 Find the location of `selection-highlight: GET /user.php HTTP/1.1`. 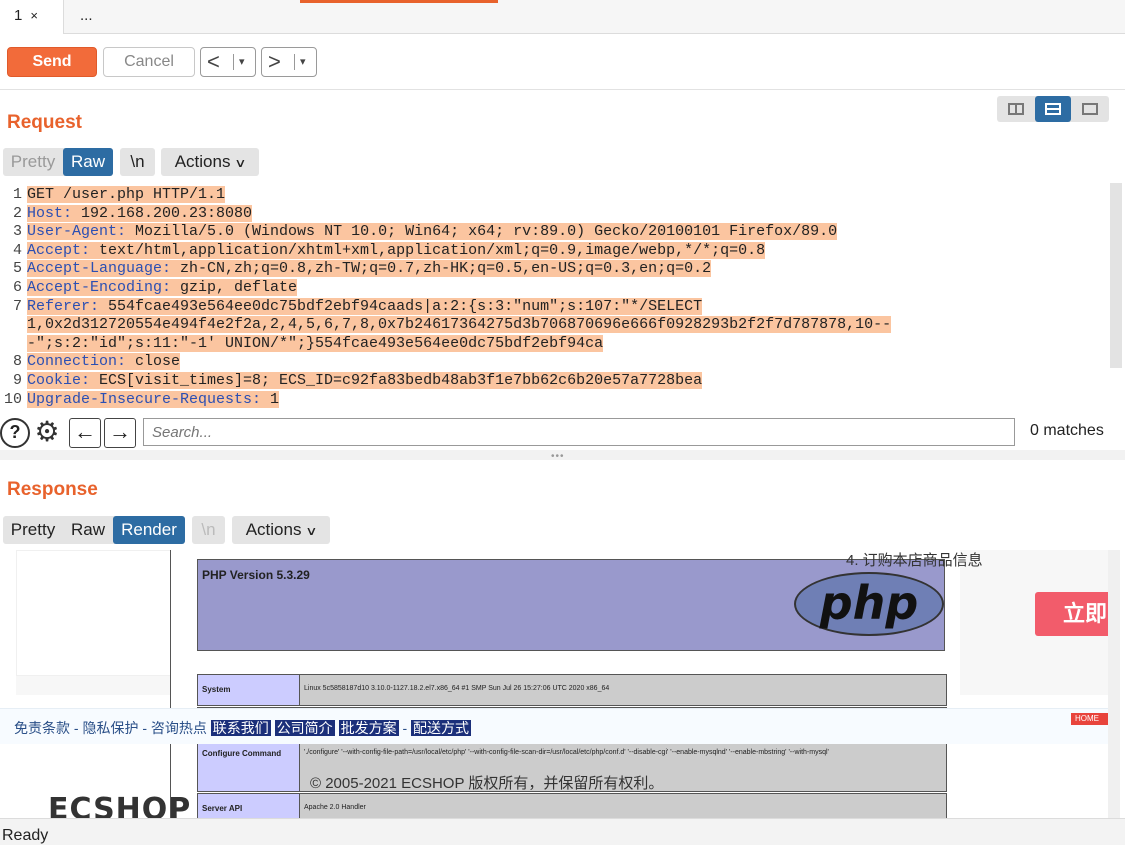

selection-highlight: GET /user.php HTTP/1.1 is located at coordinates (126, 194).